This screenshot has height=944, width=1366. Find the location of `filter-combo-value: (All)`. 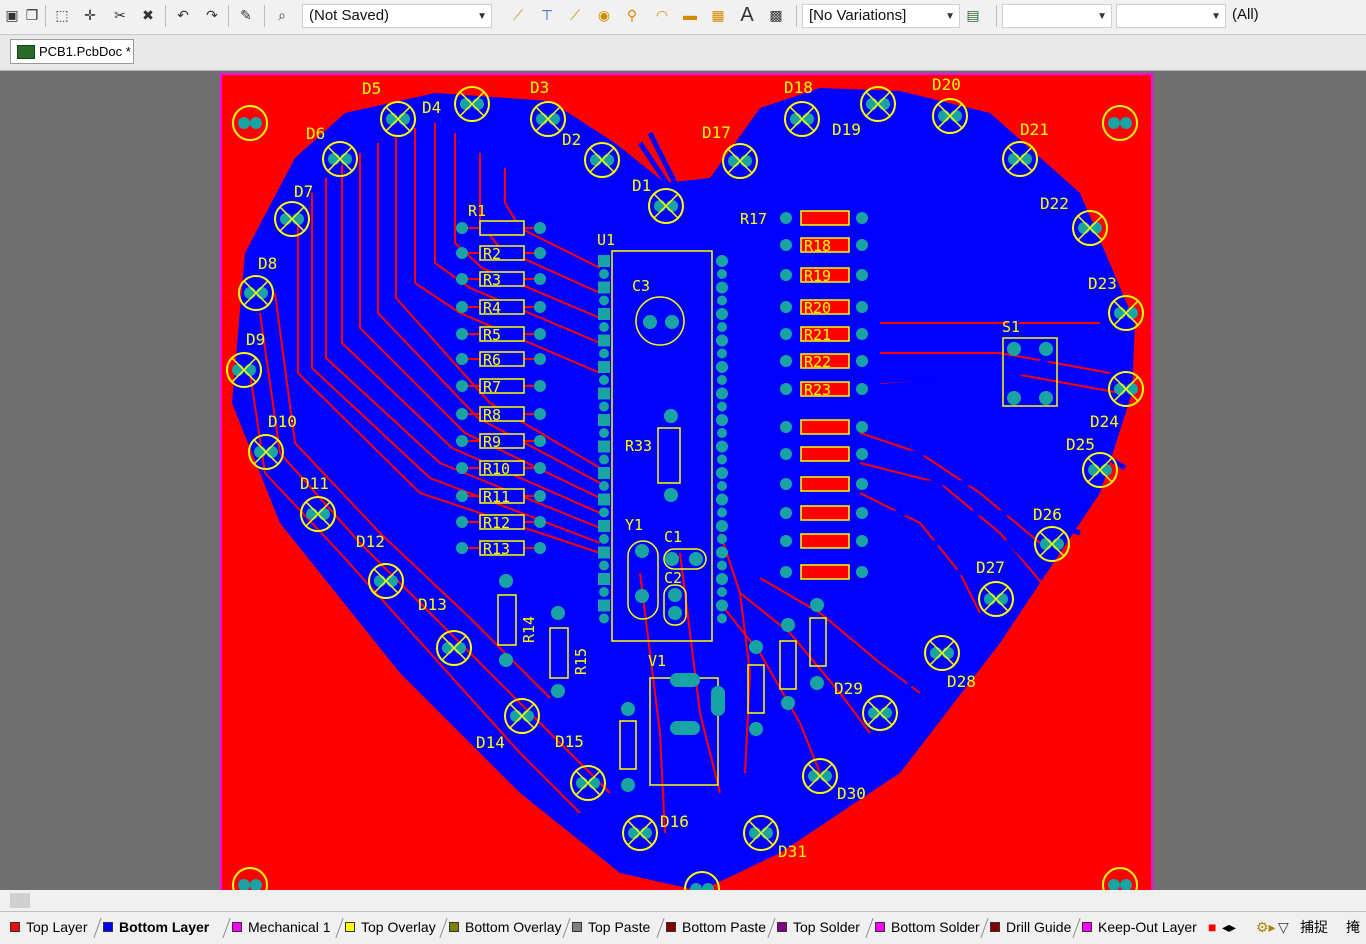

filter-combo-value: (All) is located at coordinates (1245, 14).